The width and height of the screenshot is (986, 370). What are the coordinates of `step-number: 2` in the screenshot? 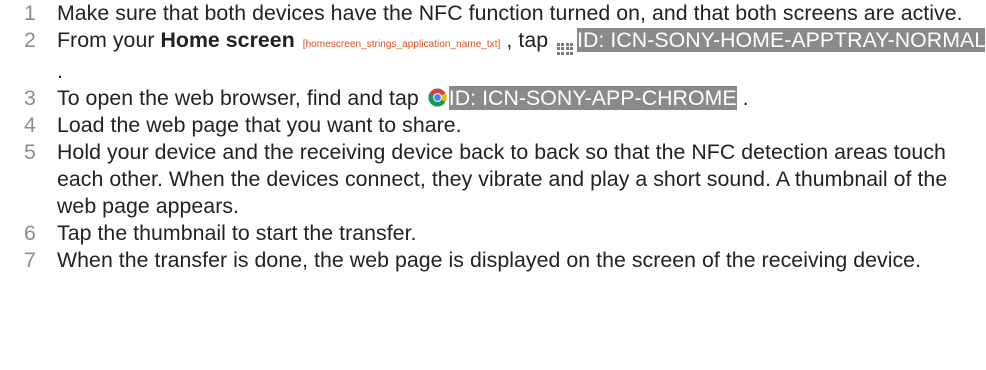 It's located at (30, 40).